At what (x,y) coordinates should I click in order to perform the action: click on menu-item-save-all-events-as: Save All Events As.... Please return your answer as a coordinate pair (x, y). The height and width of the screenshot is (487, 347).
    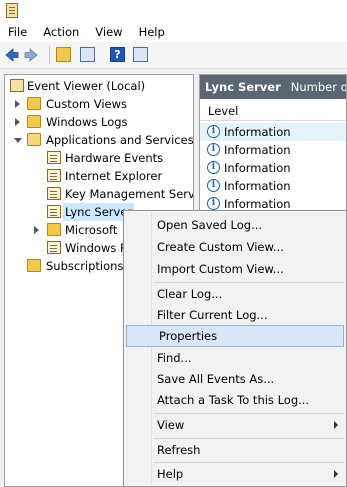
    Looking at the image, I should click on (235, 379).